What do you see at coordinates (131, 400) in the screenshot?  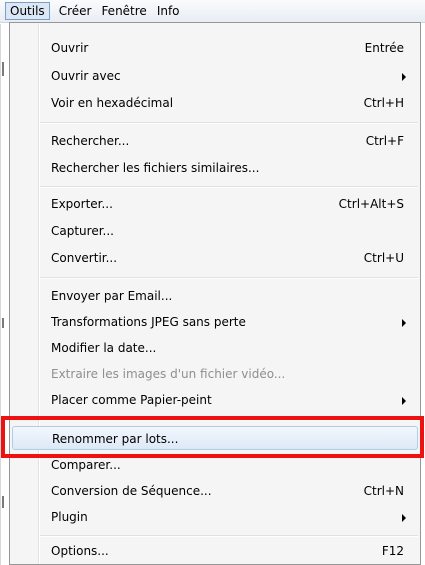 I see `menu-item-label: Placer comme Papier-peint` at bounding box center [131, 400].